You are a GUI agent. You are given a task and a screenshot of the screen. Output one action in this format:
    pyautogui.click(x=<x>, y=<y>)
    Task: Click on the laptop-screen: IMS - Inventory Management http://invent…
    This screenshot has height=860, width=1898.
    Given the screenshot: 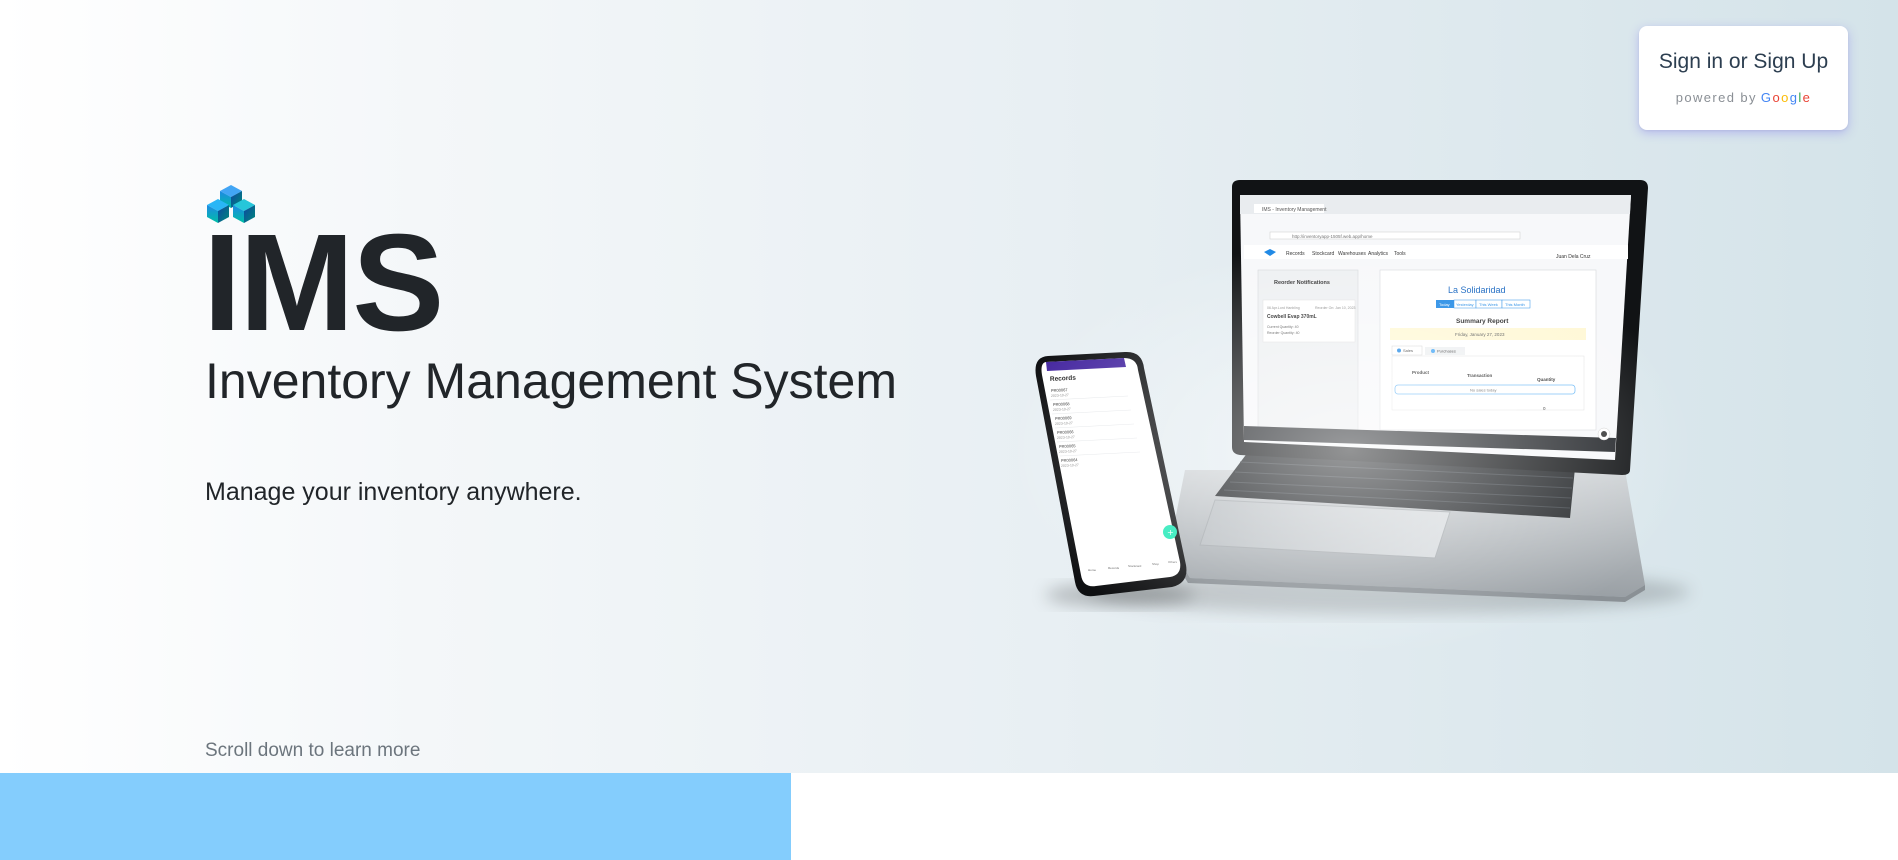 What is the action you would take?
    pyautogui.click(x=1440, y=327)
    